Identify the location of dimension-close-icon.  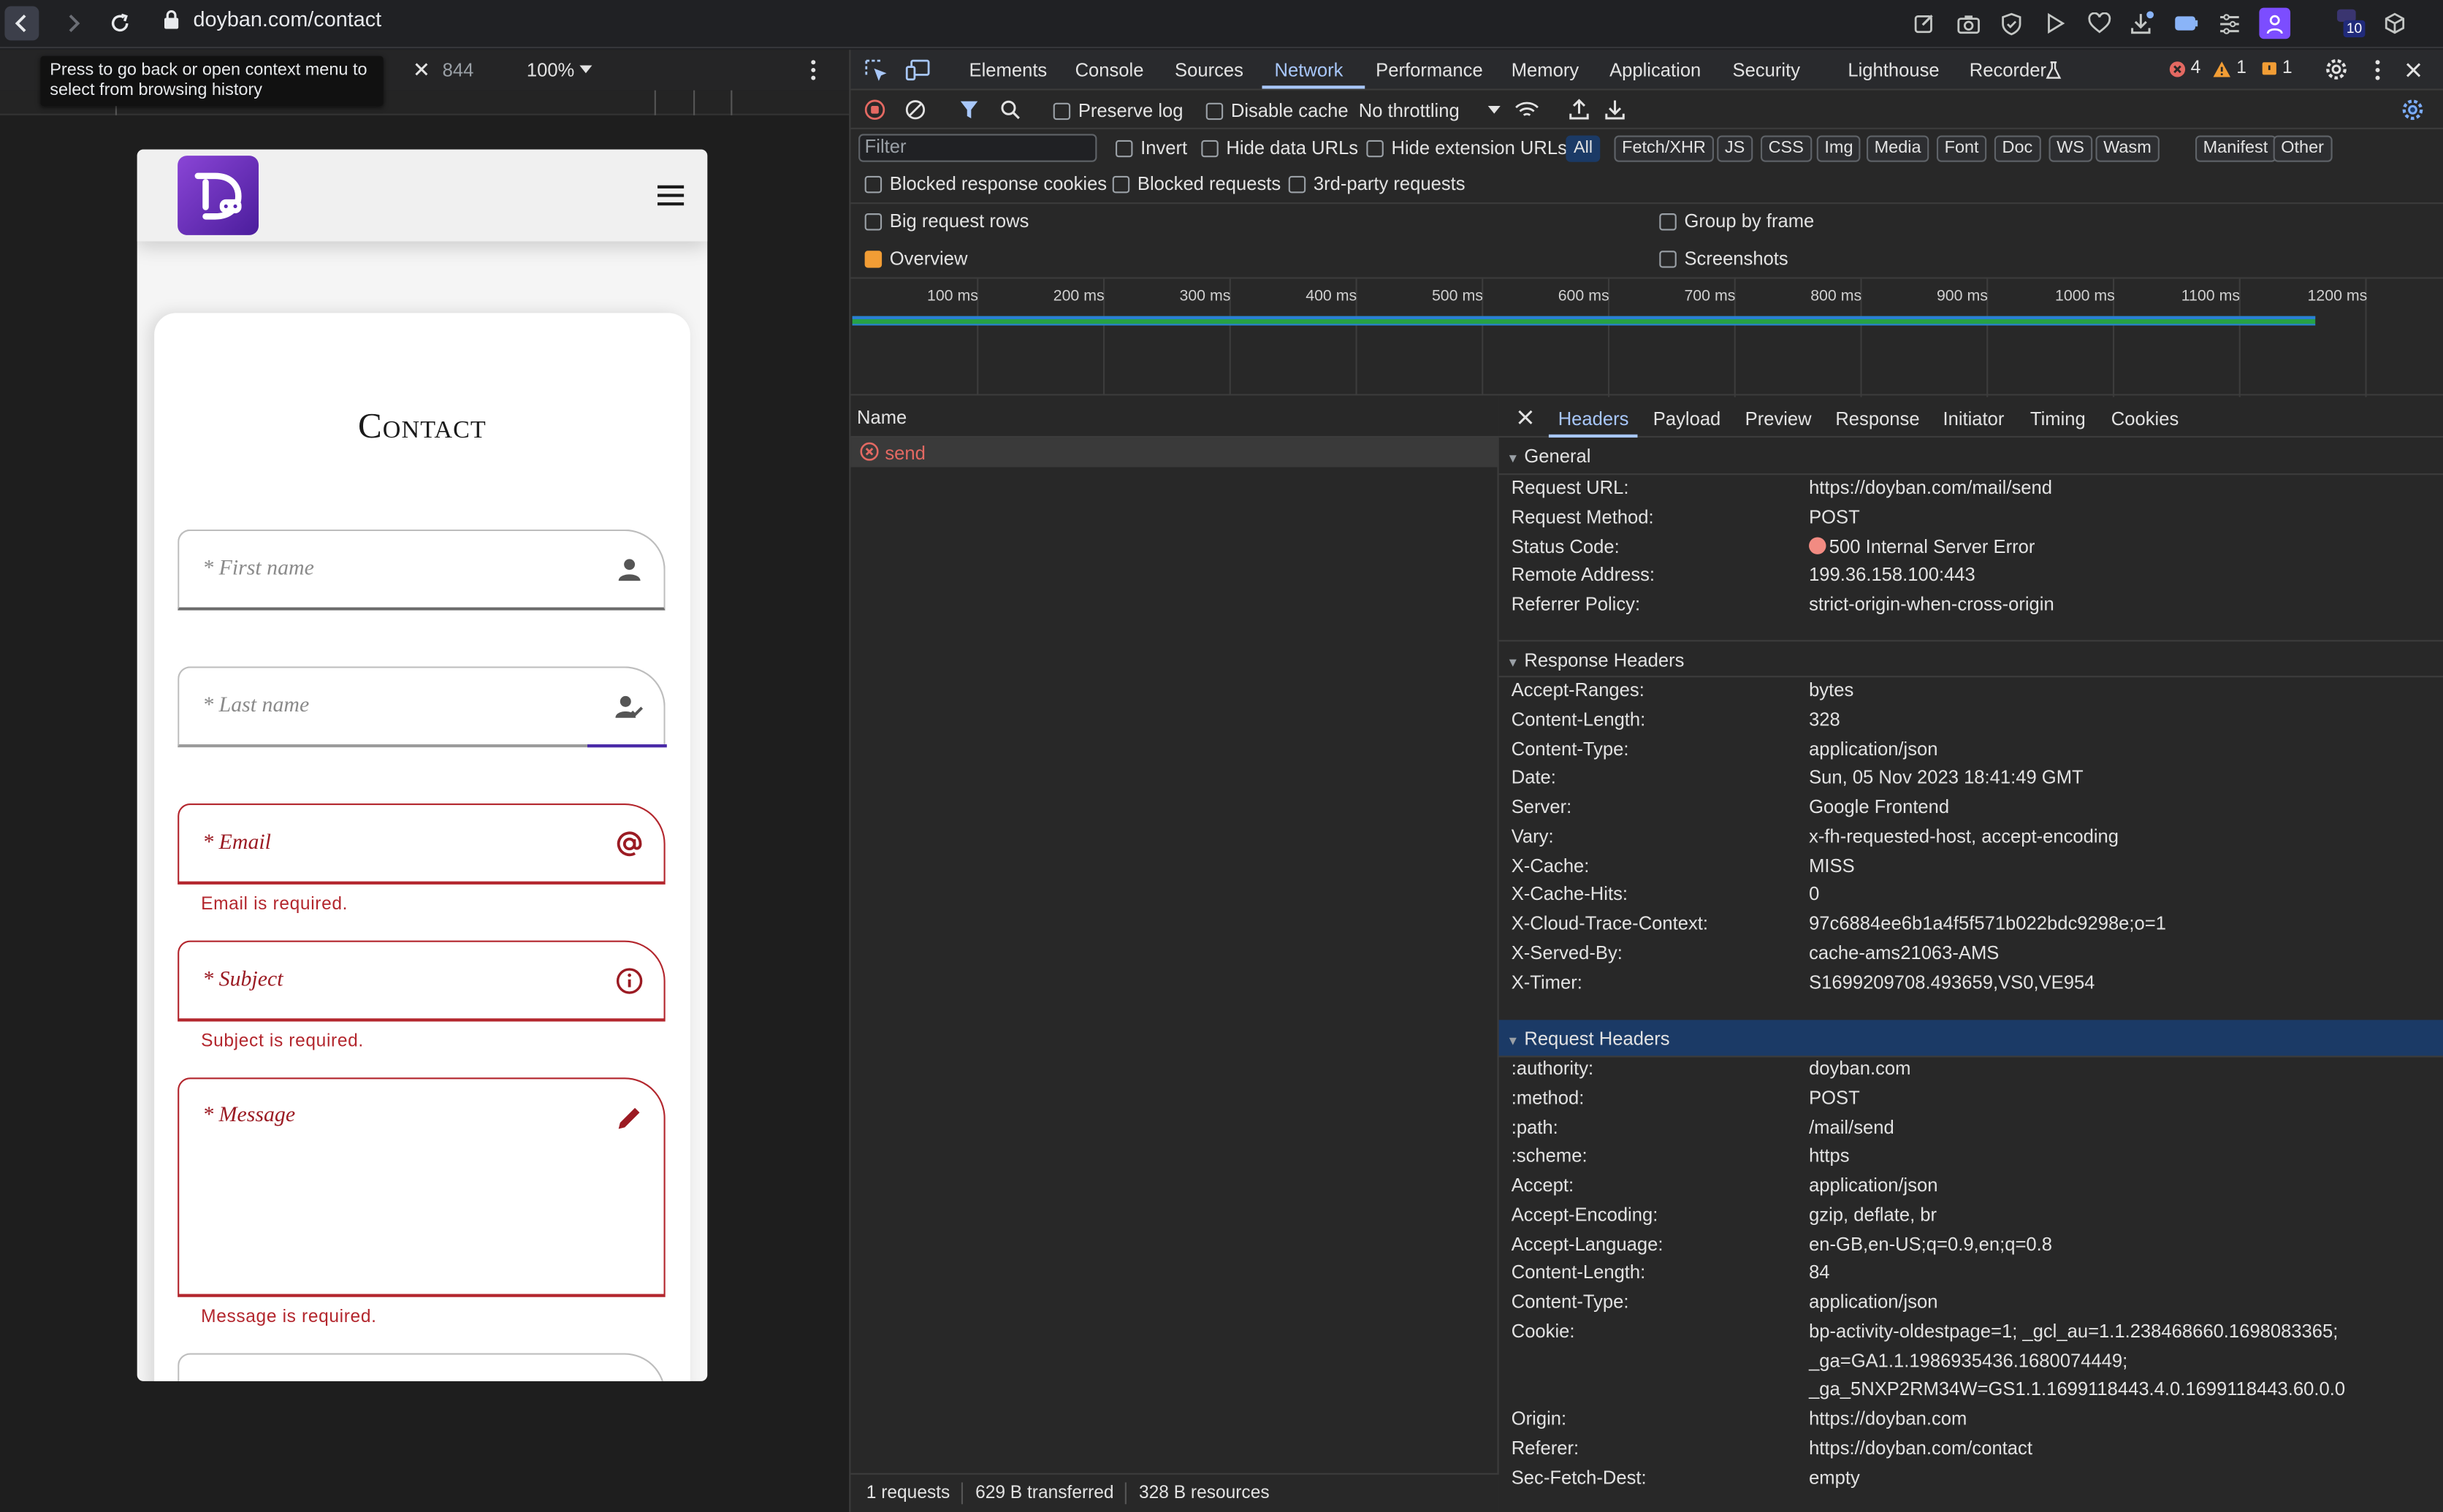
(421, 69).